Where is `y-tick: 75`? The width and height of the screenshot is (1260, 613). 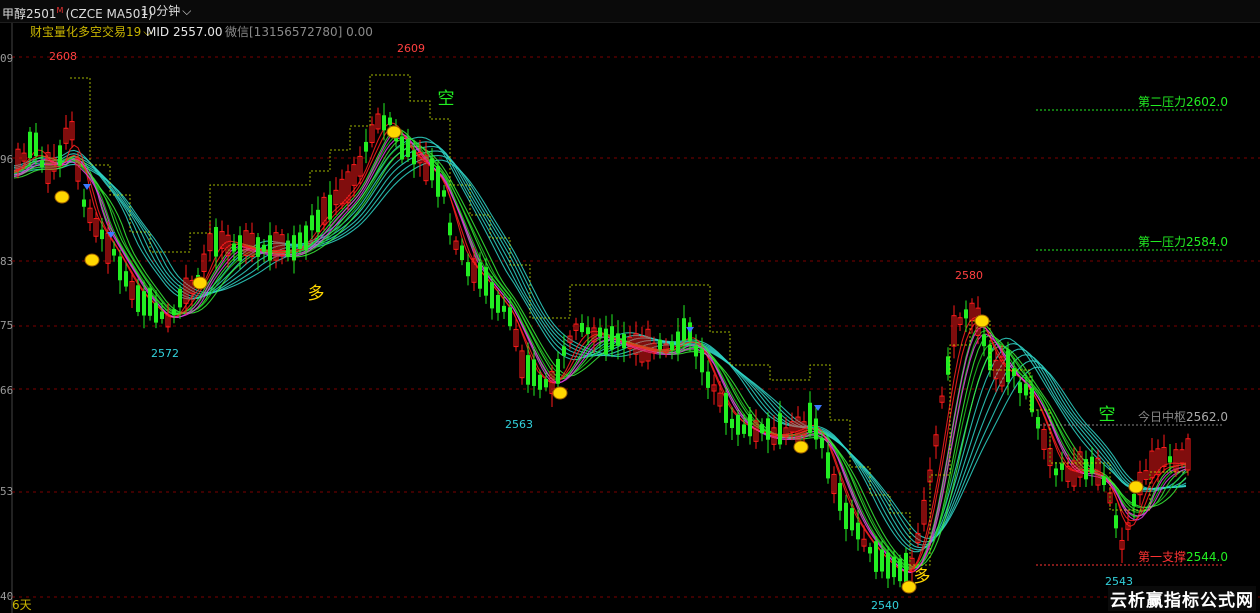
y-tick: 75 is located at coordinates (7, 325).